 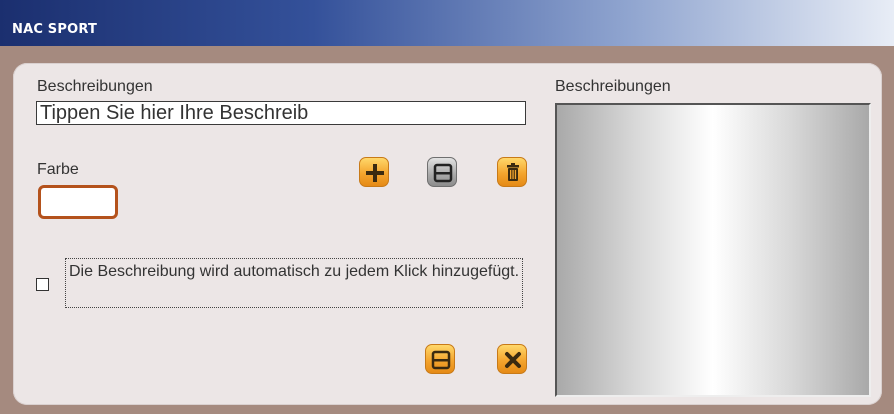 What do you see at coordinates (95, 86) in the screenshot?
I see `description-label: Beschreibungen` at bounding box center [95, 86].